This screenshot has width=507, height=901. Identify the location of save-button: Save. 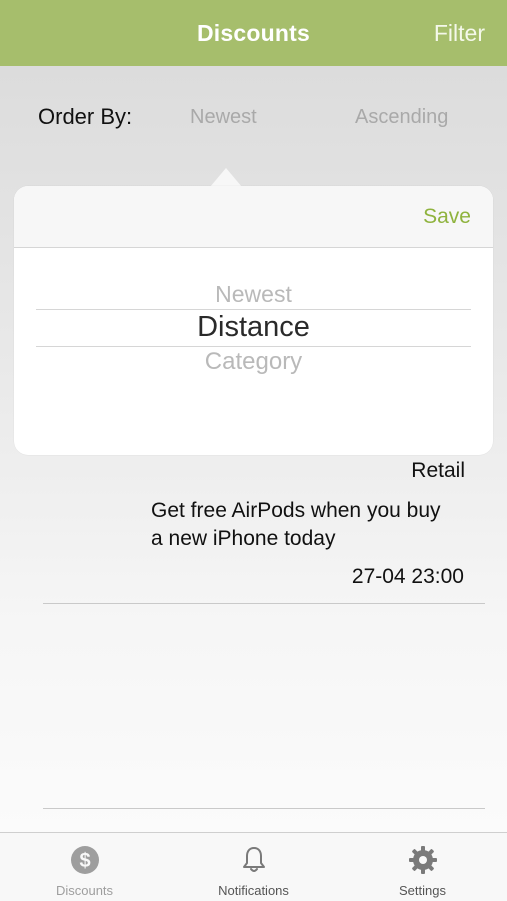
(447, 217).